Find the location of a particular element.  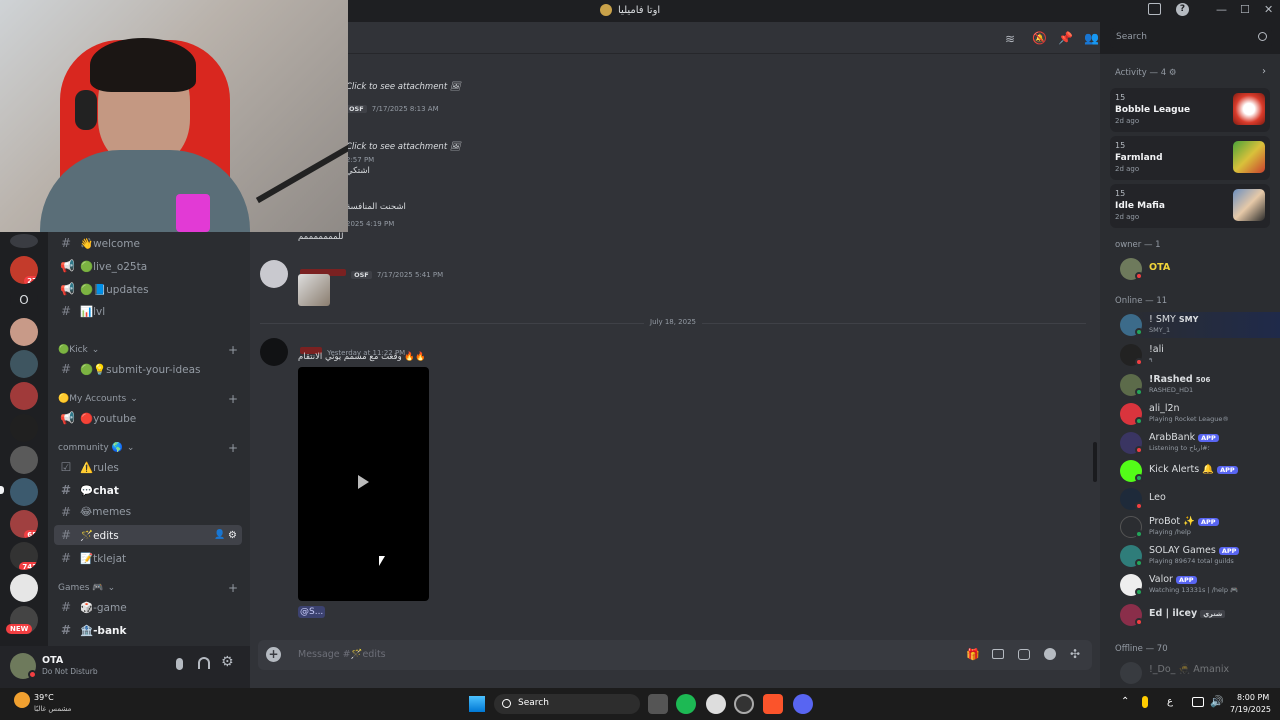

clock-date: 7/19/2025 is located at coordinates (1250, 709).